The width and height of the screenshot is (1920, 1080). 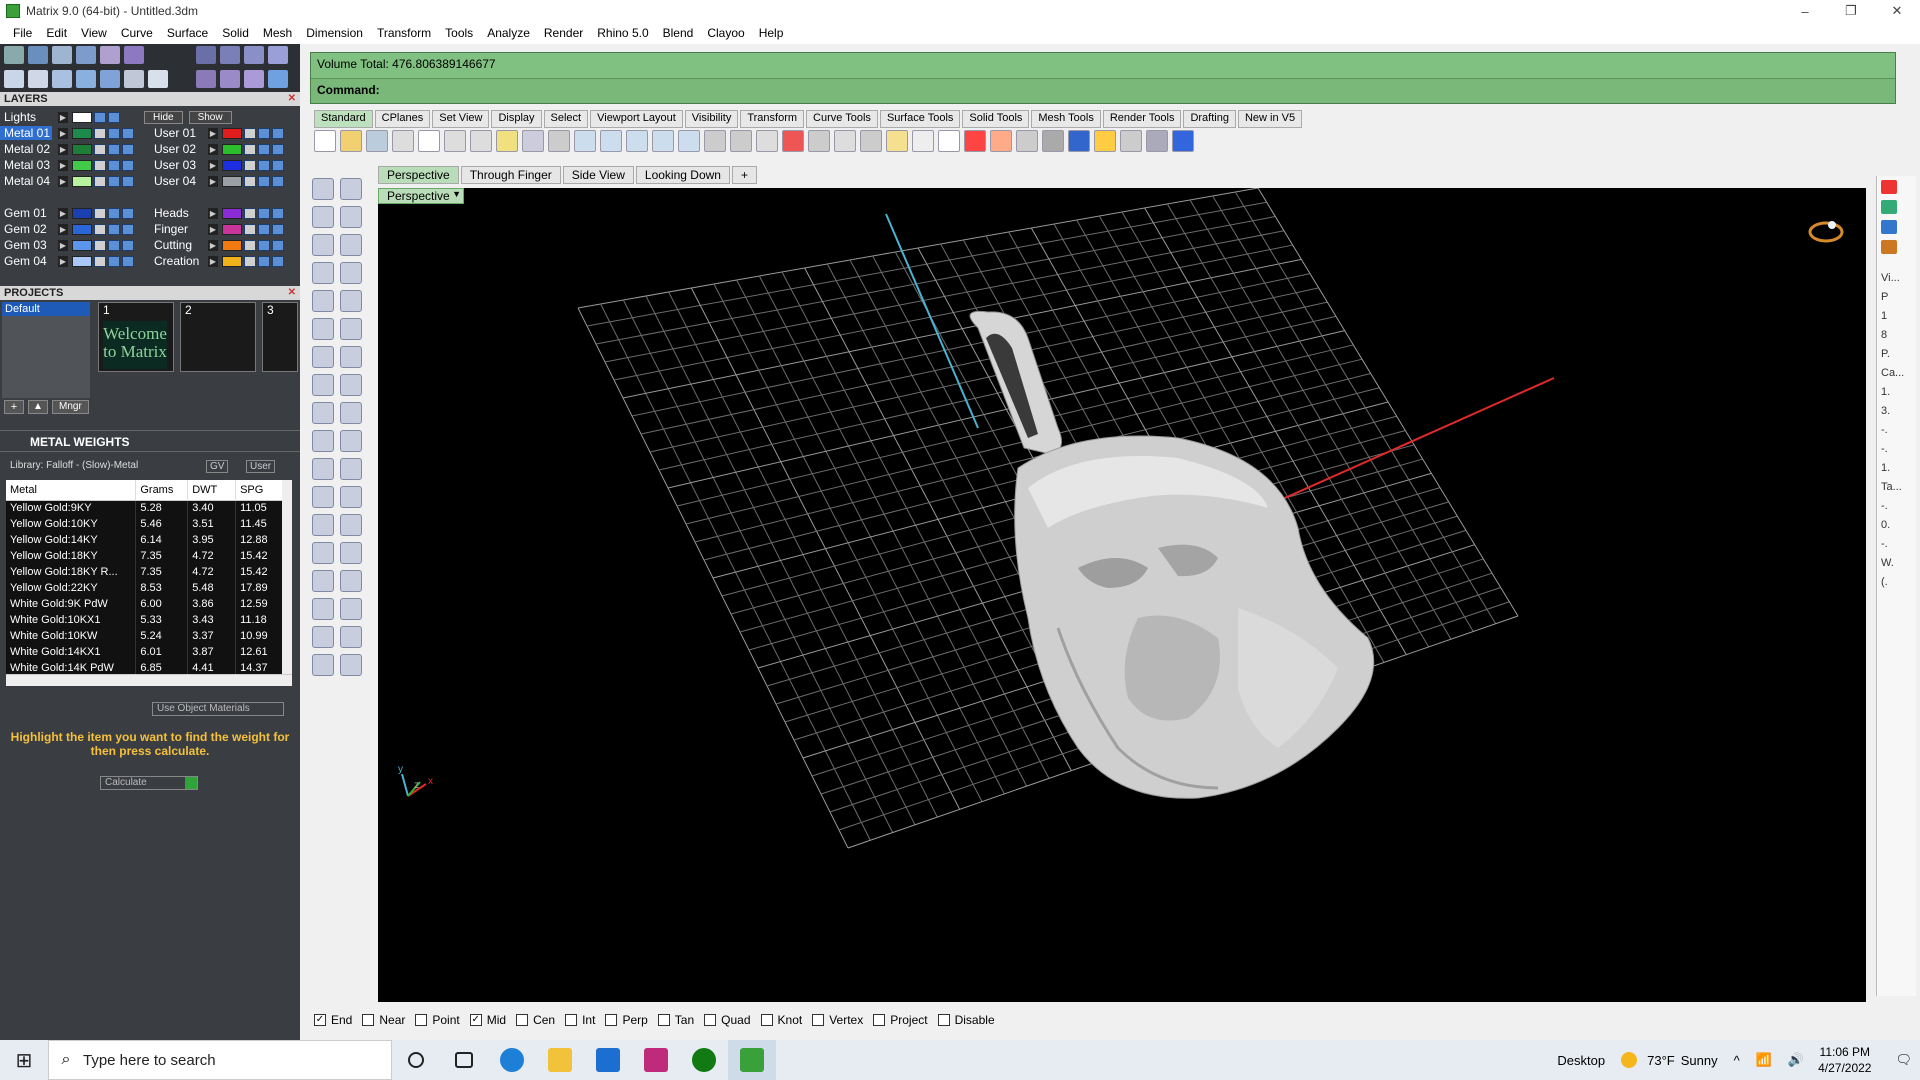 I want to click on menu-help: Help, so click(x=771, y=33).